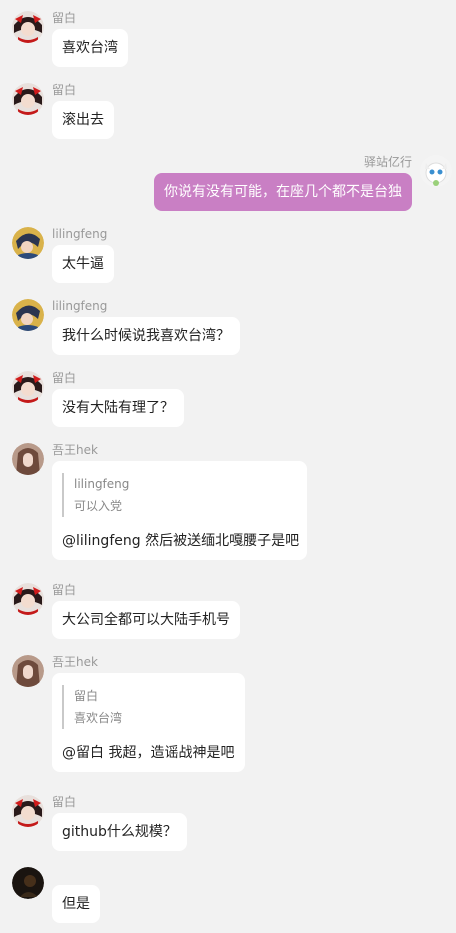 The width and height of the screenshot is (456, 933). I want to click on message-bubble: 喜欢台湾, so click(90, 48).